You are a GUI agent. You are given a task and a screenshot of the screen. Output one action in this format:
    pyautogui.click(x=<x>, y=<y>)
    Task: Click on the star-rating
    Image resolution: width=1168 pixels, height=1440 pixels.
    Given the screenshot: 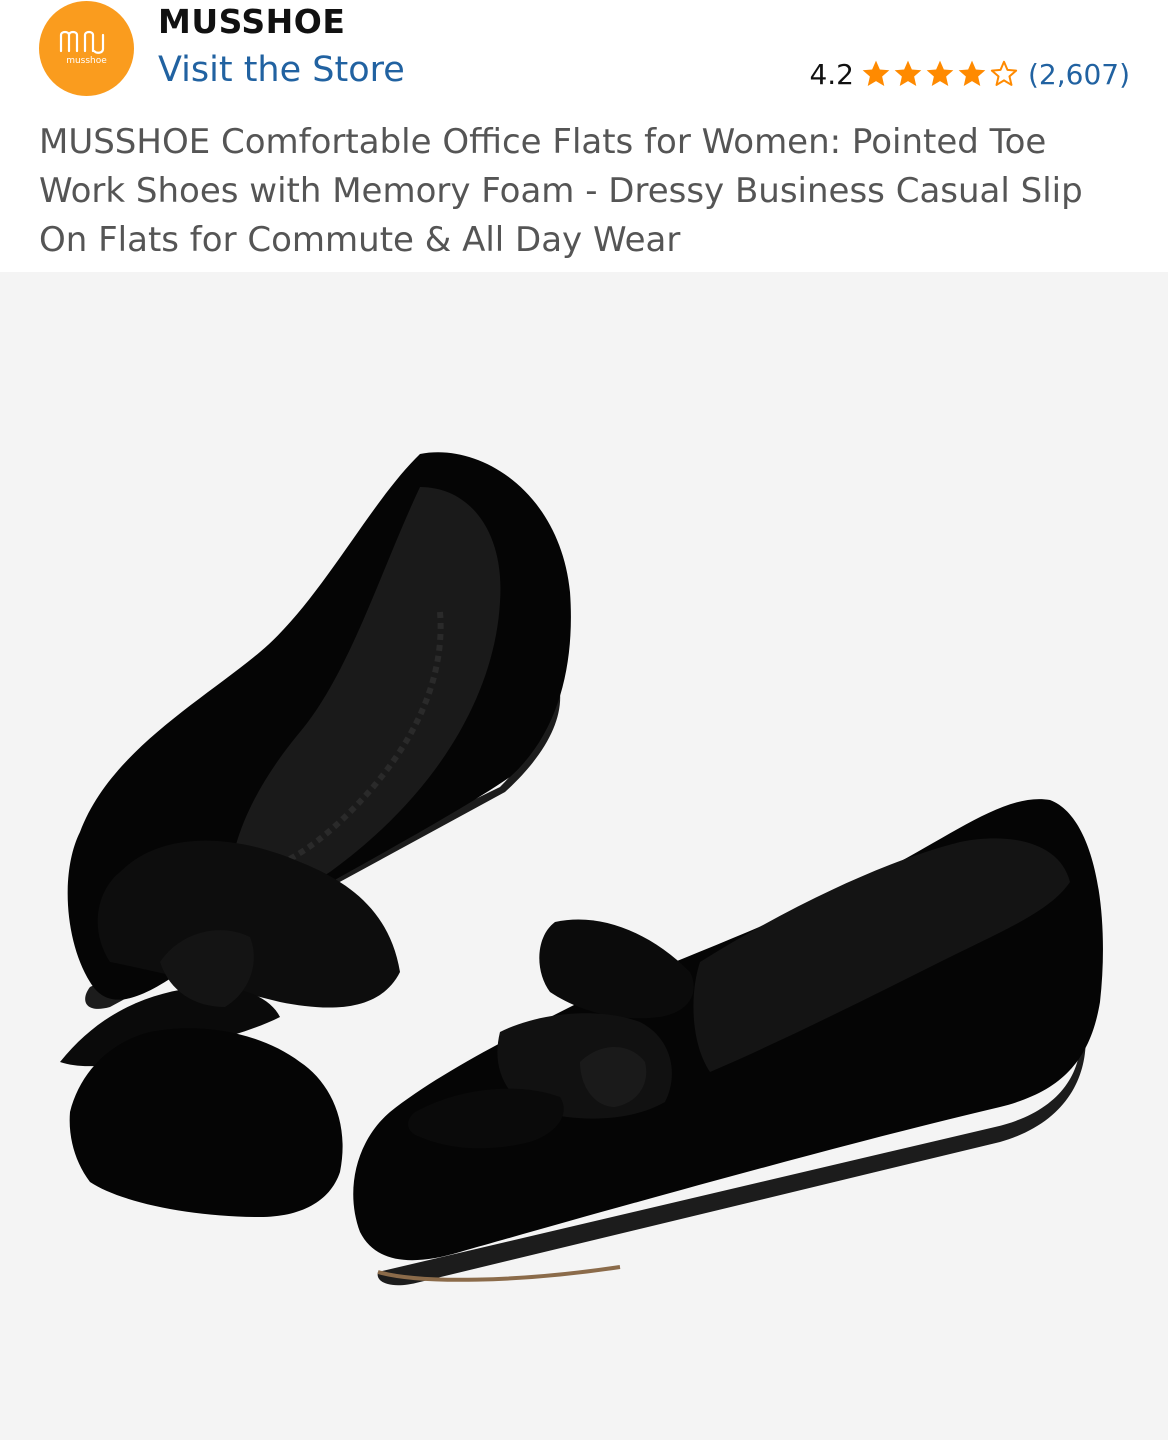 What is the action you would take?
    pyautogui.click(x=940, y=74)
    